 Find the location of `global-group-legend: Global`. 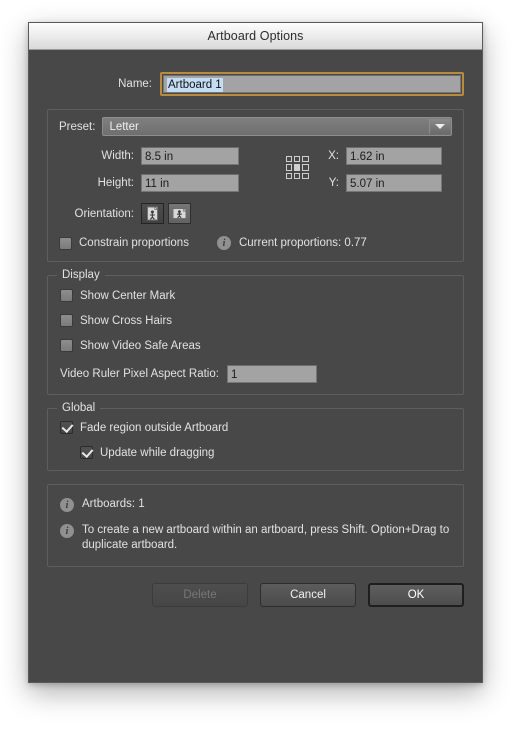

global-group-legend: Global is located at coordinates (79, 408).